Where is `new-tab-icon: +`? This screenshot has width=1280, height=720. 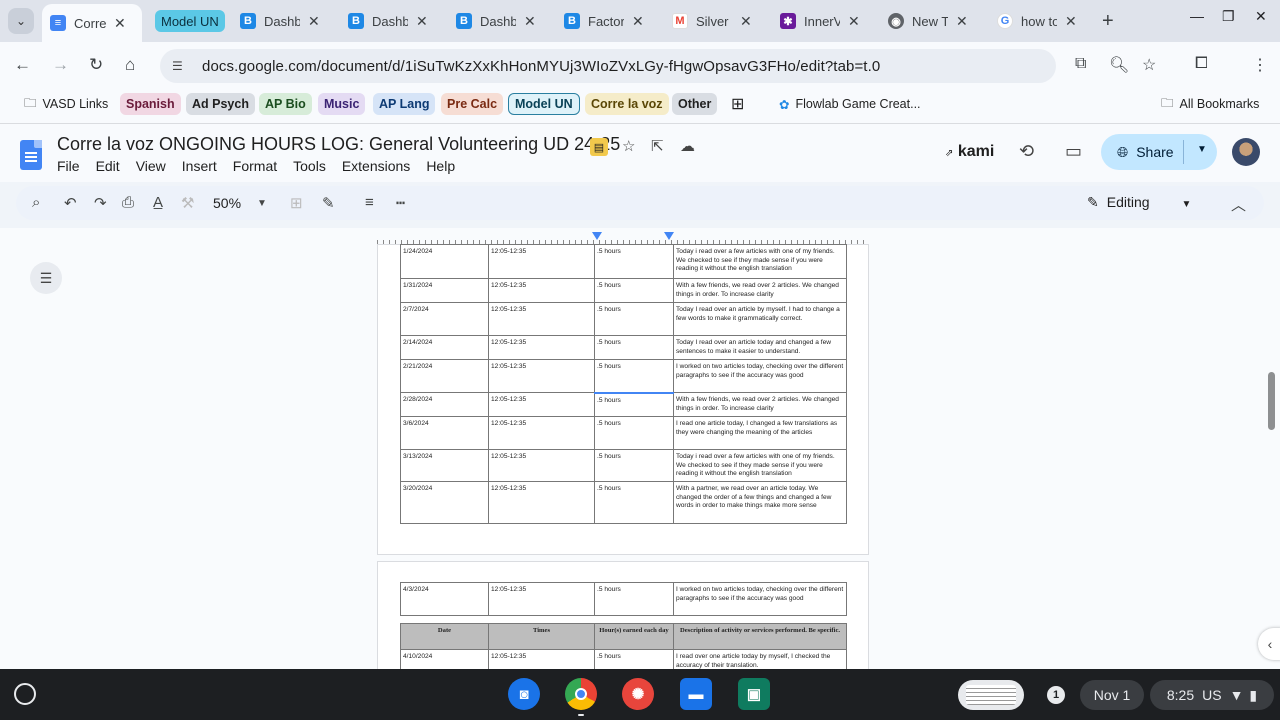 new-tab-icon: + is located at coordinates (1108, 21).